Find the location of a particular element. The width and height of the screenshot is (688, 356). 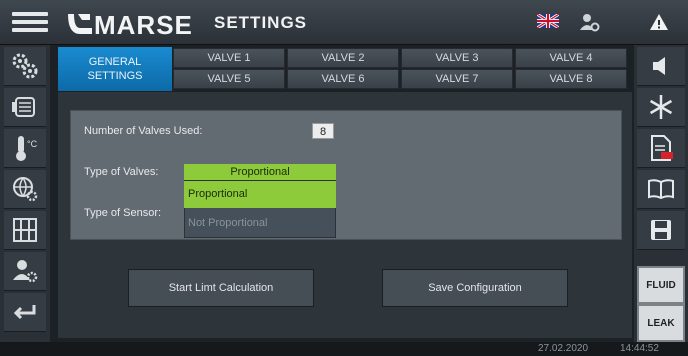

user-settings-icon is located at coordinates (589, 22).